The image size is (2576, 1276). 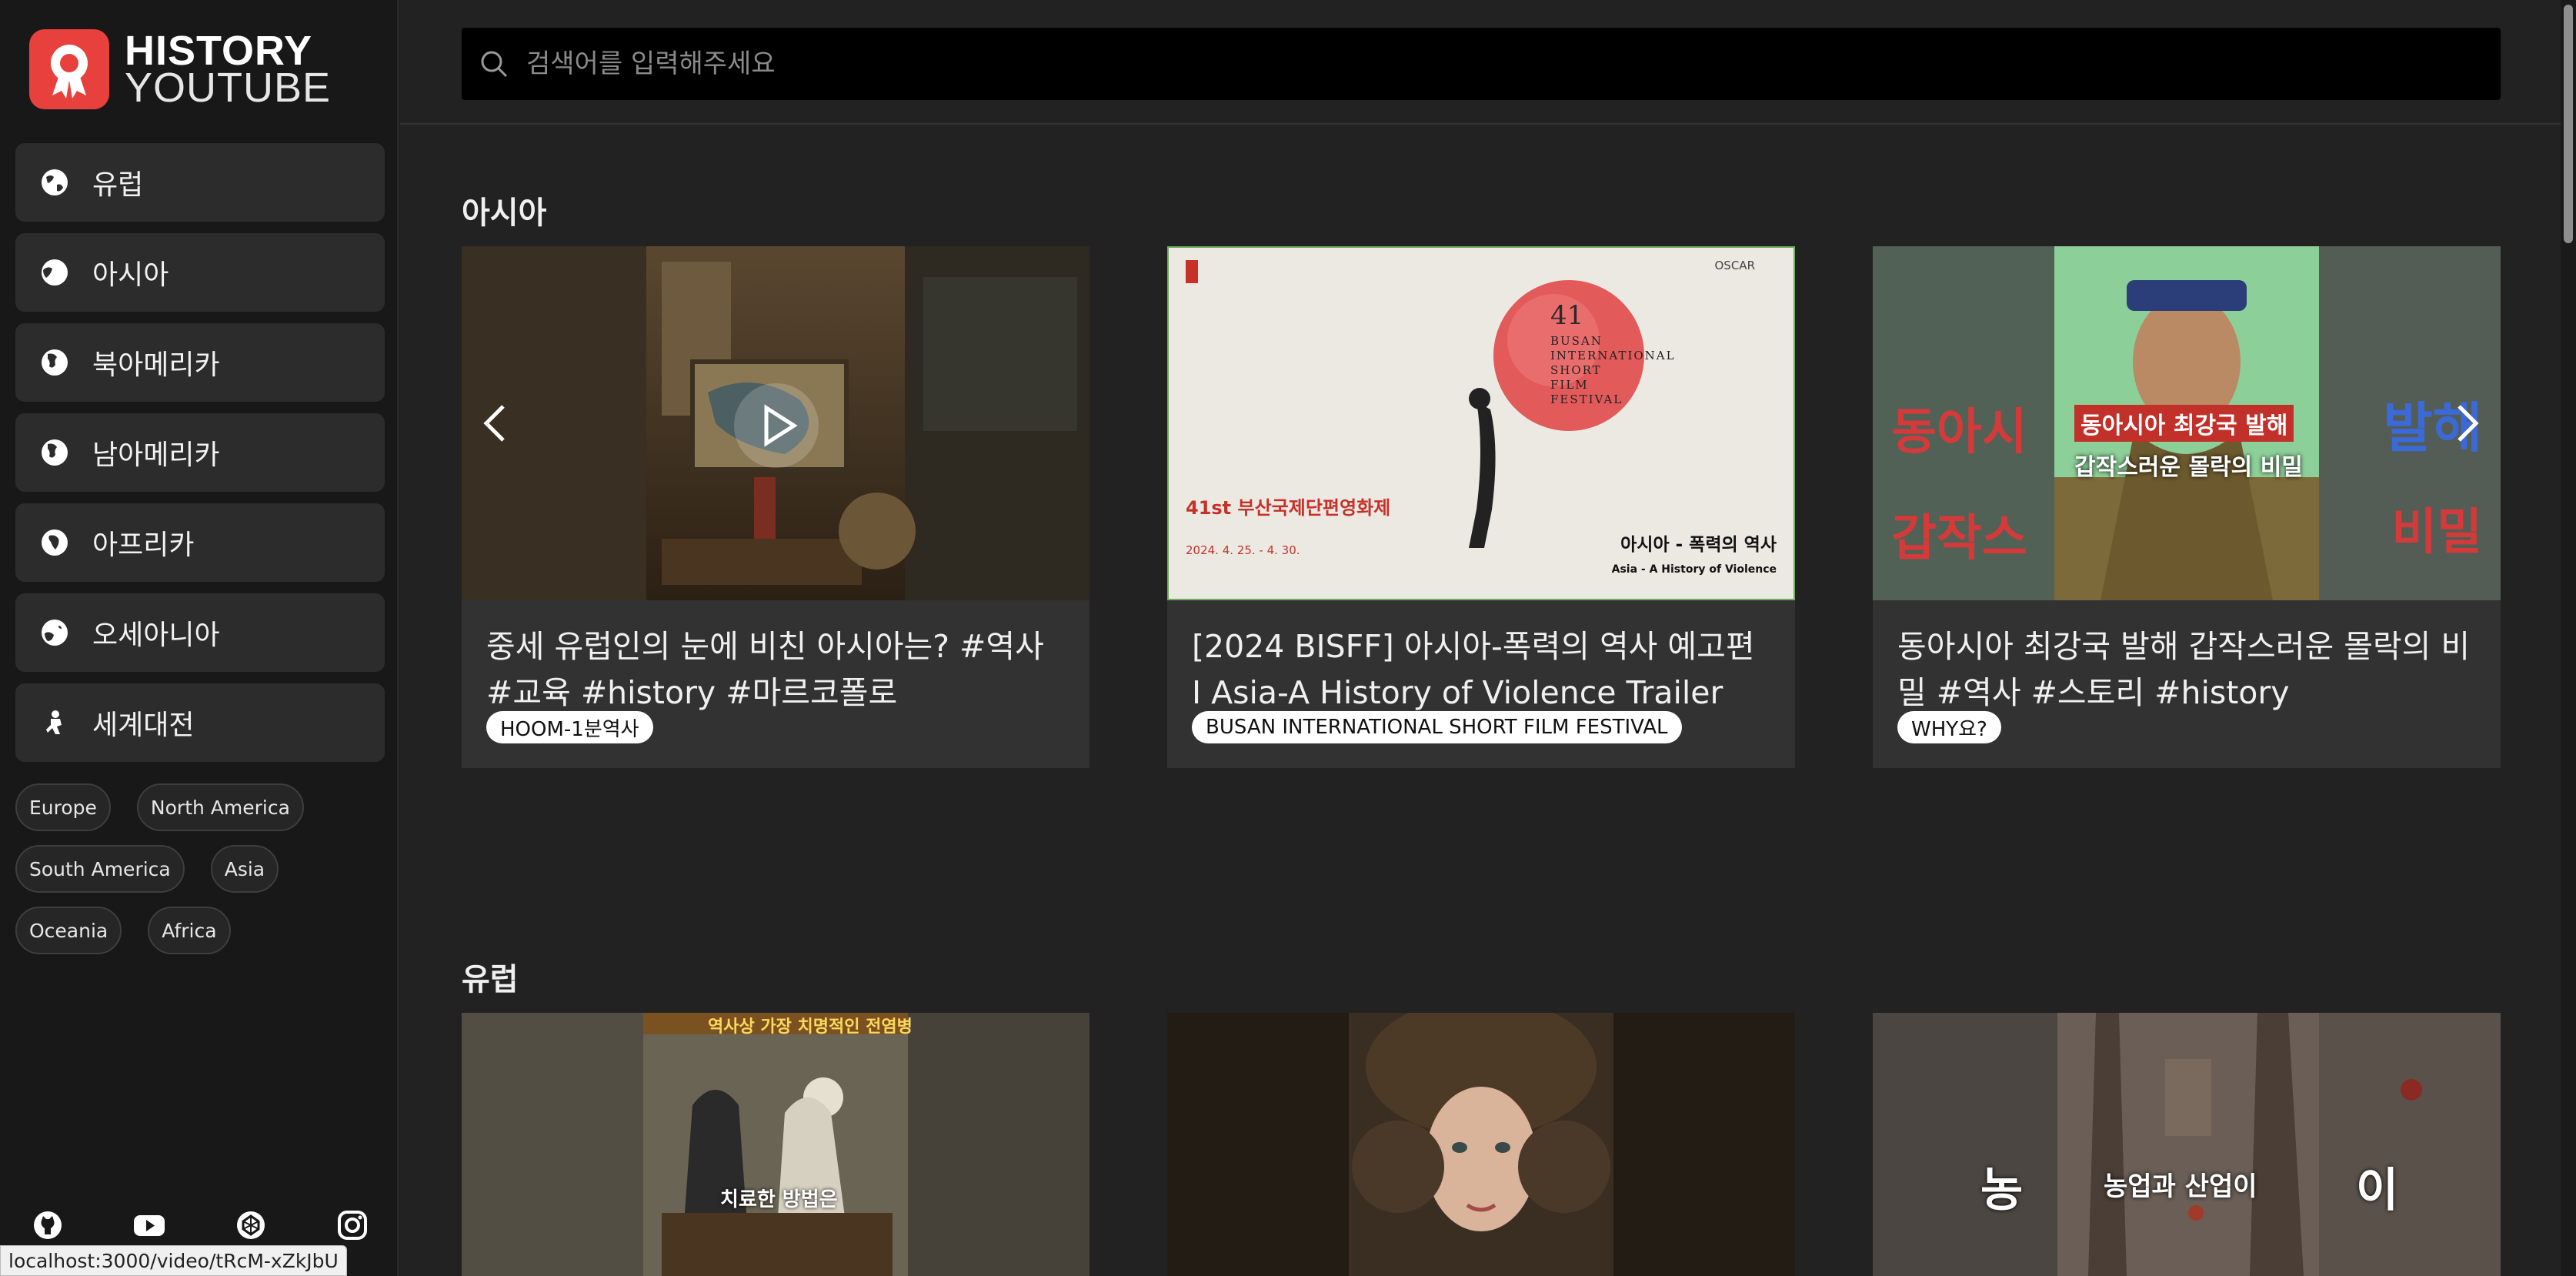 I want to click on nav-item-world-war: 세계대전, so click(x=200, y=722).